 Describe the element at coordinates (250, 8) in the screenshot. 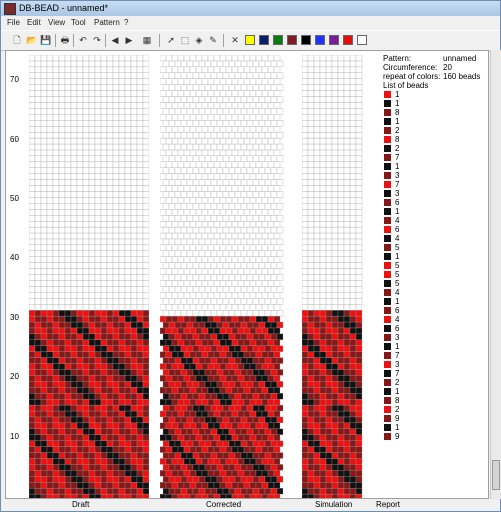

I see `title-bar: DB-BEAD - unnamed*` at that location.